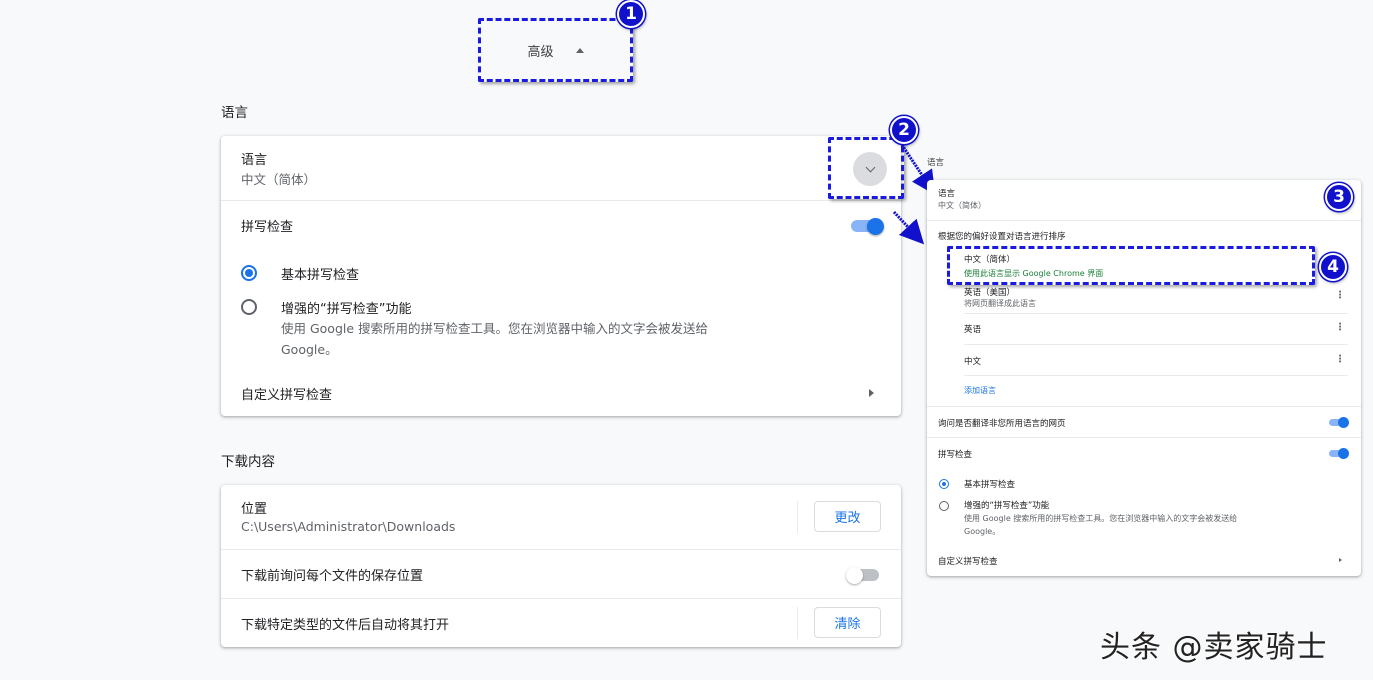  I want to click on panel-enhanced-radio, so click(944, 506).